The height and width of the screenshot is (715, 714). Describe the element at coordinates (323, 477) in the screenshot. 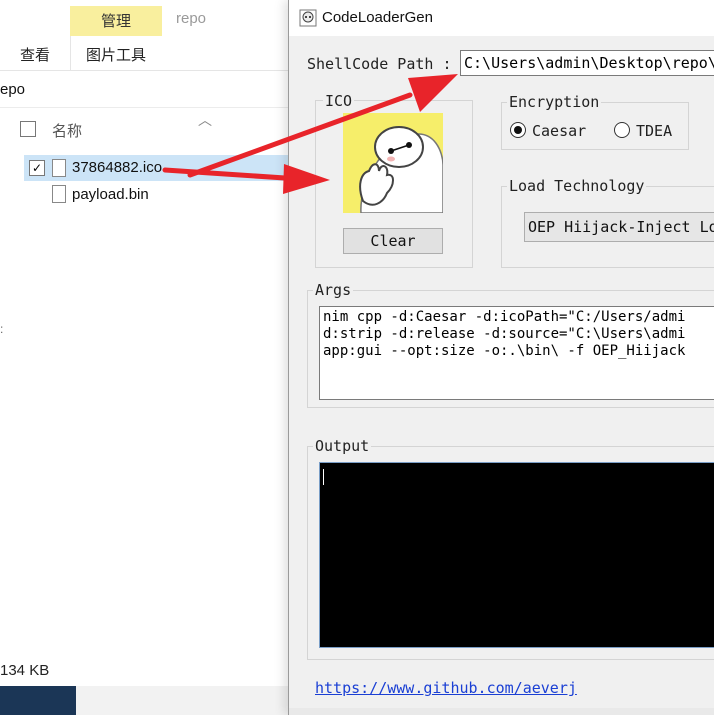

I see `text-cursor` at that location.